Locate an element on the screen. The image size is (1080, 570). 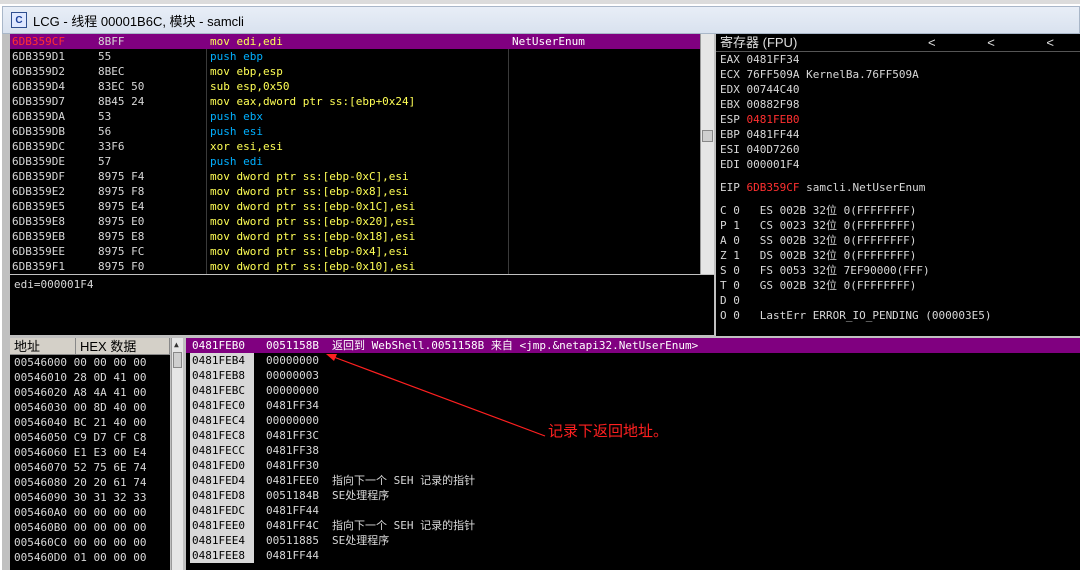
register-esi: ESI 040D7260 is located at coordinates (898, 149).